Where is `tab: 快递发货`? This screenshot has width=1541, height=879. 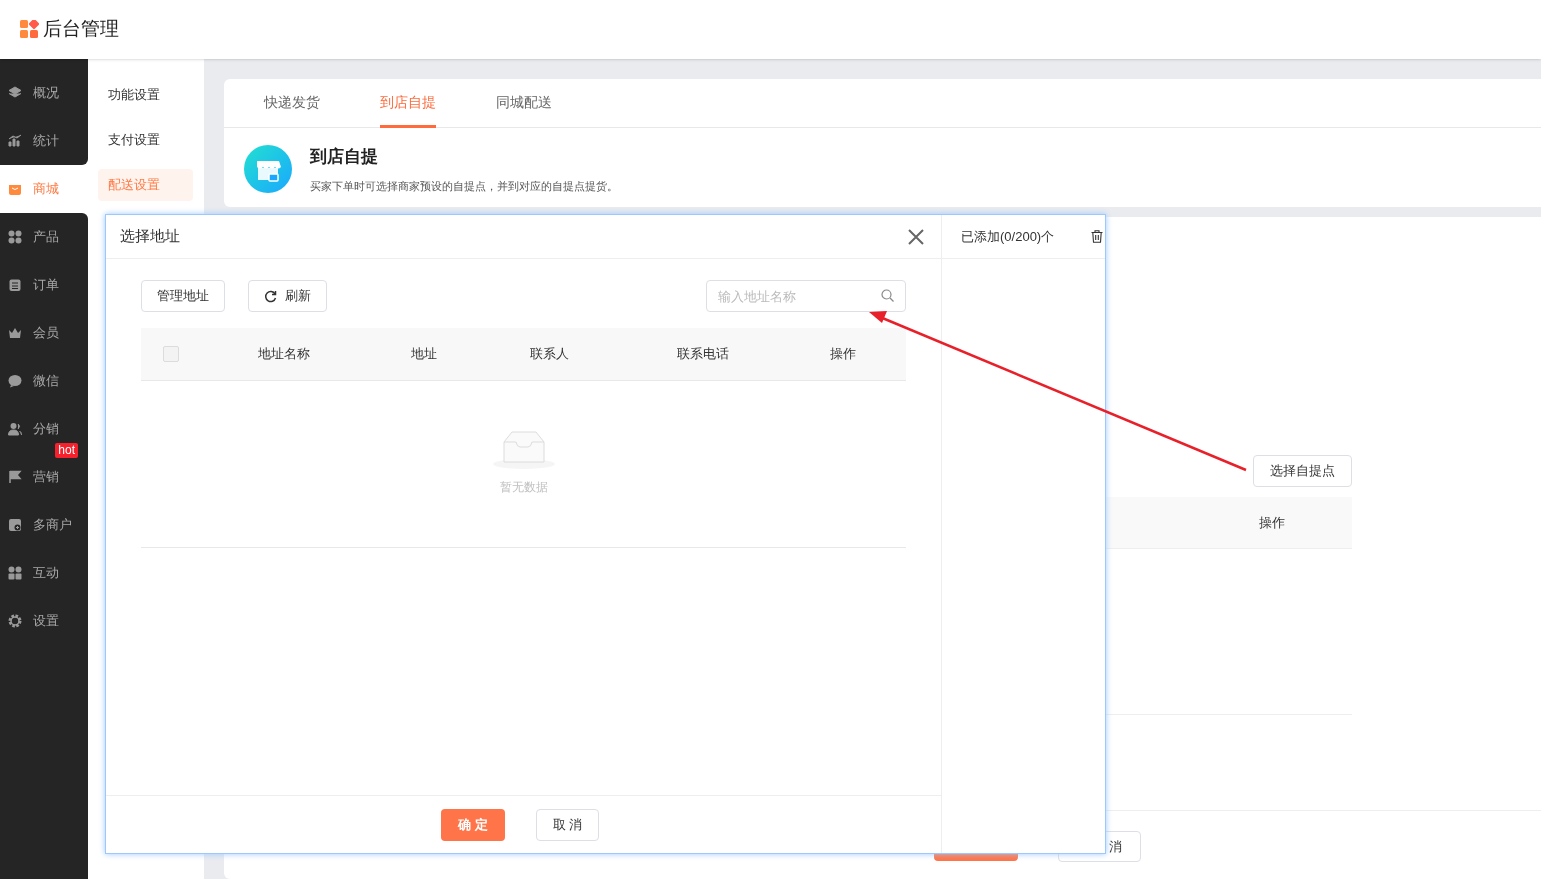 tab: 快递发货 is located at coordinates (292, 103).